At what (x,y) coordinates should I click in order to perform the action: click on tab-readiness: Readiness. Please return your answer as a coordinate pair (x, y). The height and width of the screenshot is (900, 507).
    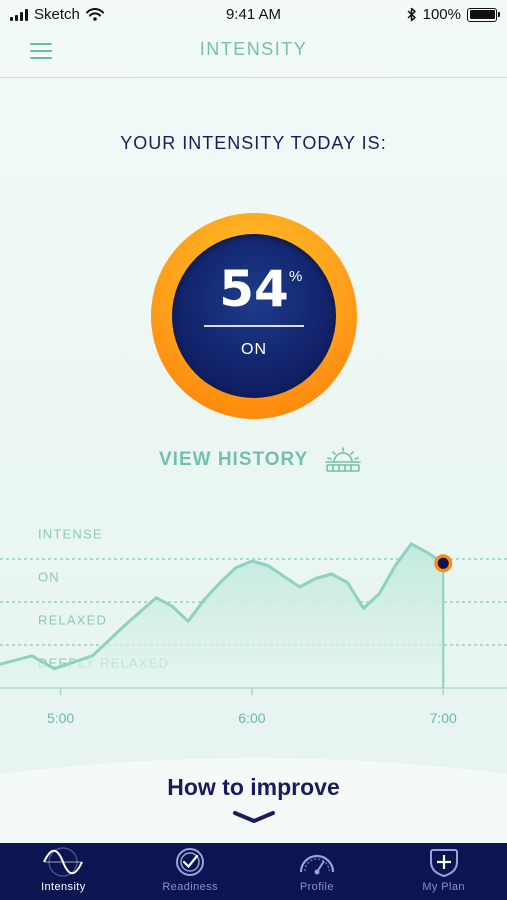
    Looking at the image, I should click on (190, 871).